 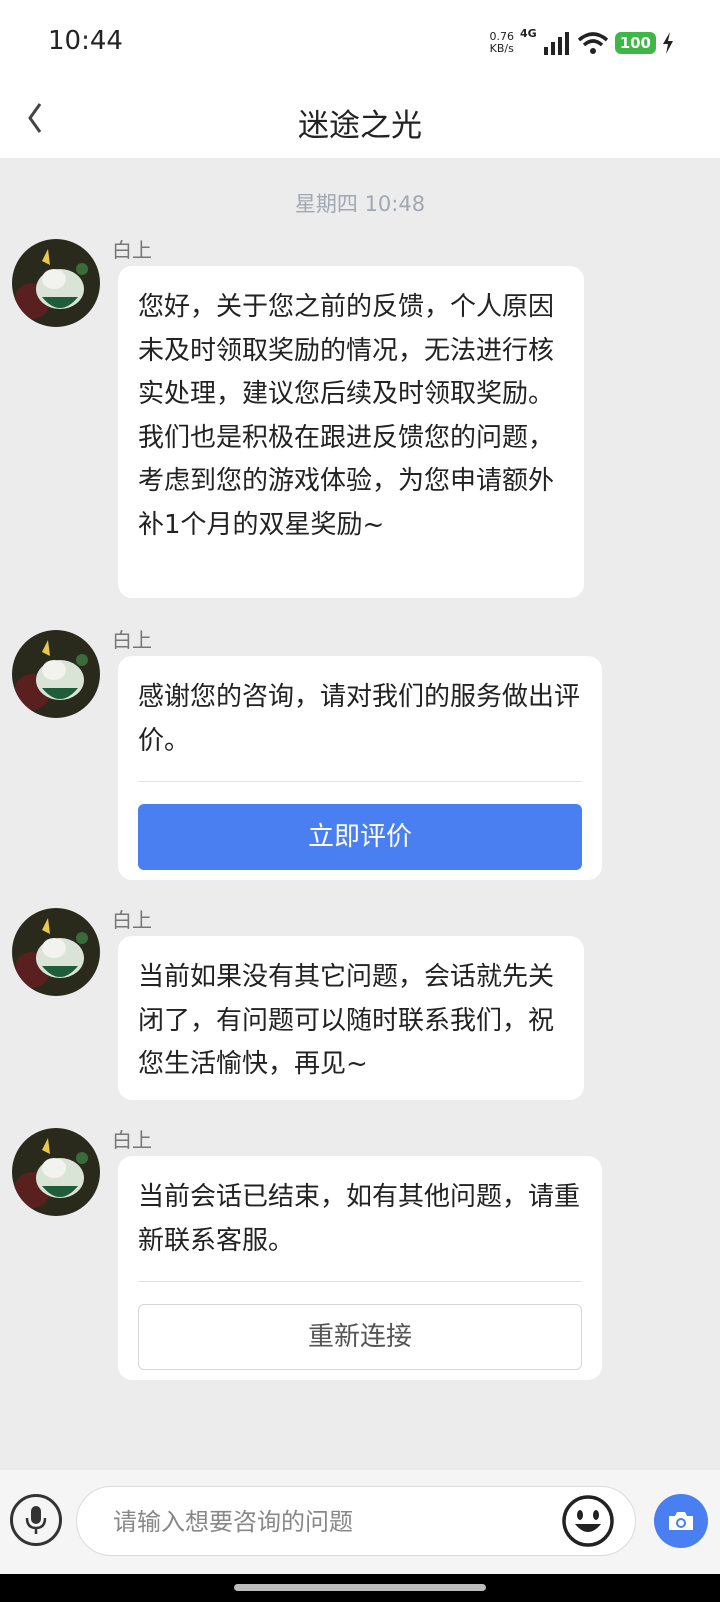 What do you see at coordinates (360, 768) in the screenshot?
I see `message-bubble: 感谢您的咨询，请对我们的服务做出评价。 立即评价` at bounding box center [360, 768].